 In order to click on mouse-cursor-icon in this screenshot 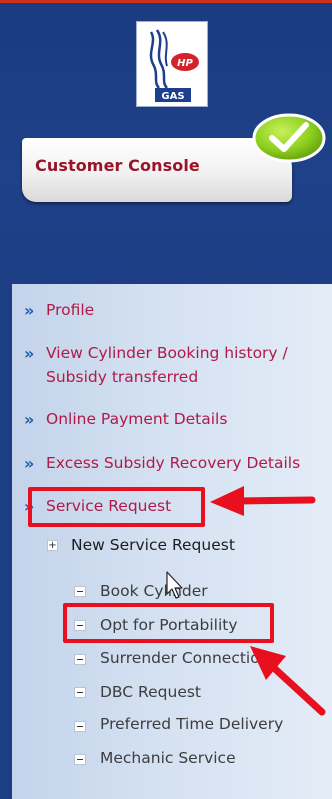, I will do `click(174, 585)`.